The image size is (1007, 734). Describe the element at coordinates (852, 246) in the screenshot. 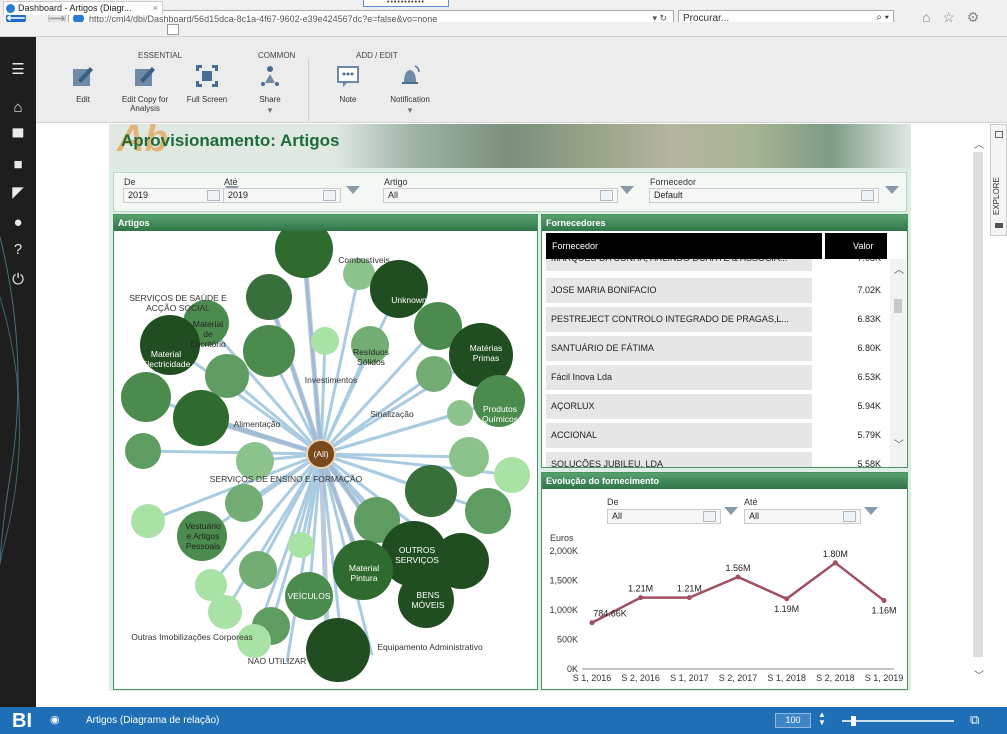

I see `col-valor: Valor` at that location.